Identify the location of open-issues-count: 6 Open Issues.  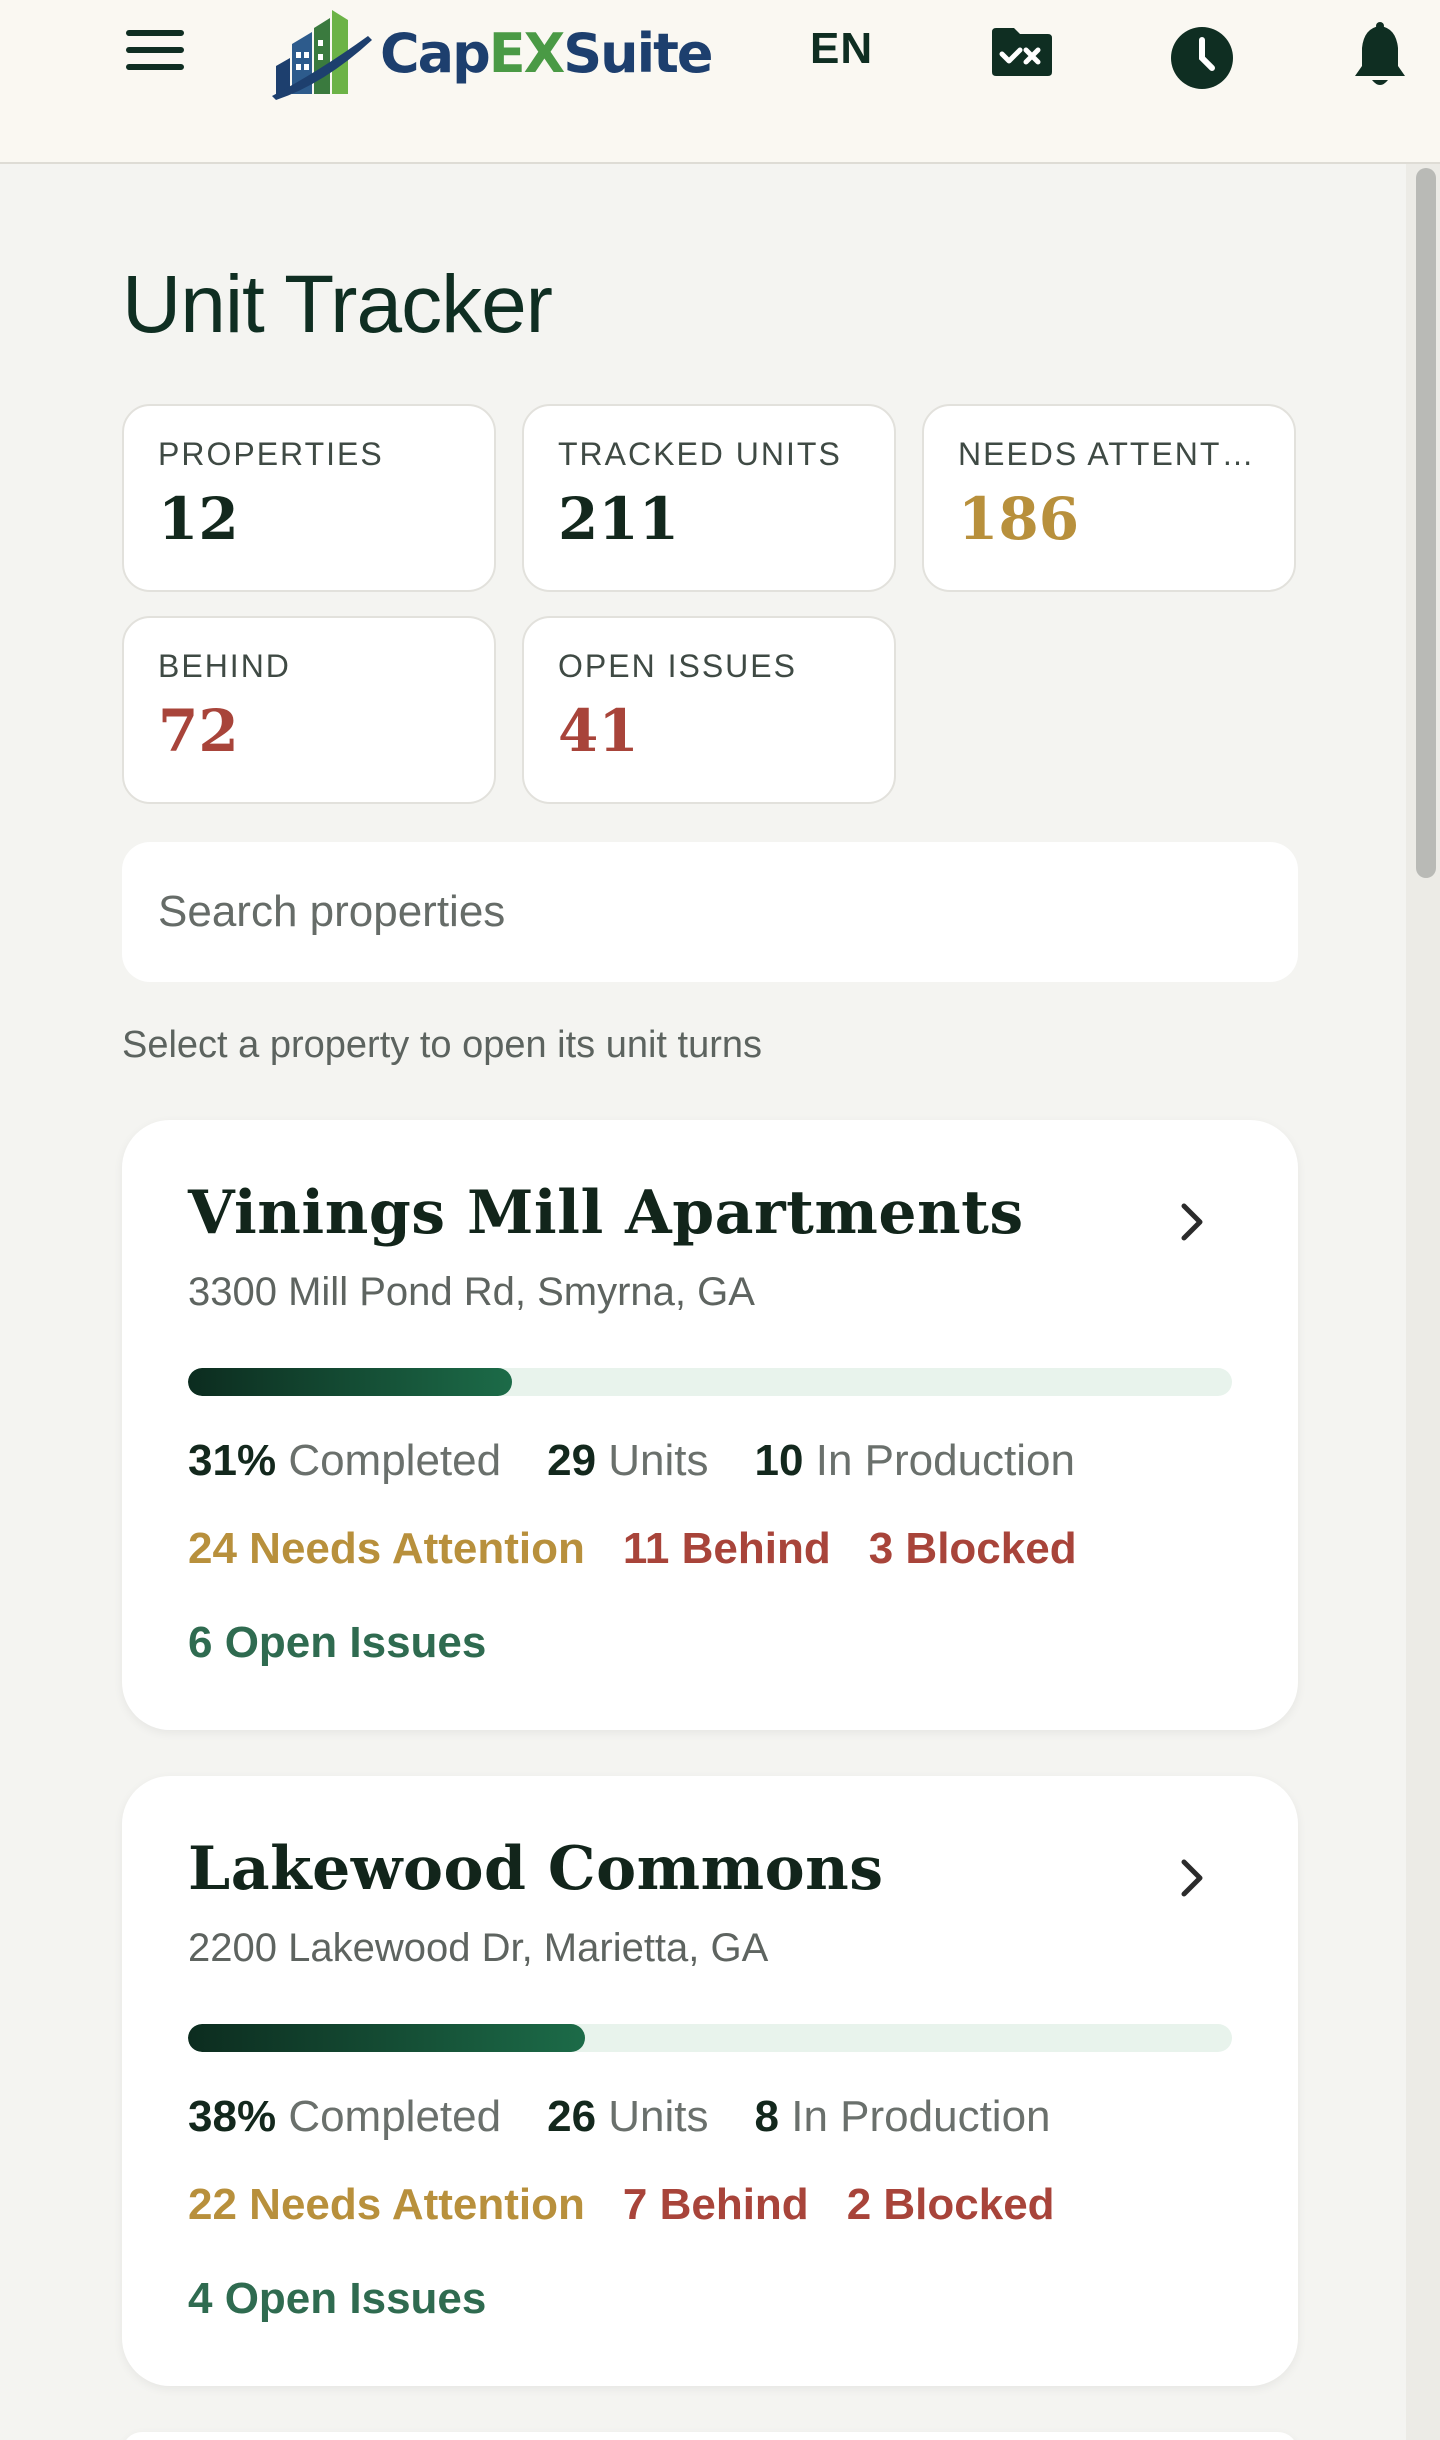
(337, 1642).